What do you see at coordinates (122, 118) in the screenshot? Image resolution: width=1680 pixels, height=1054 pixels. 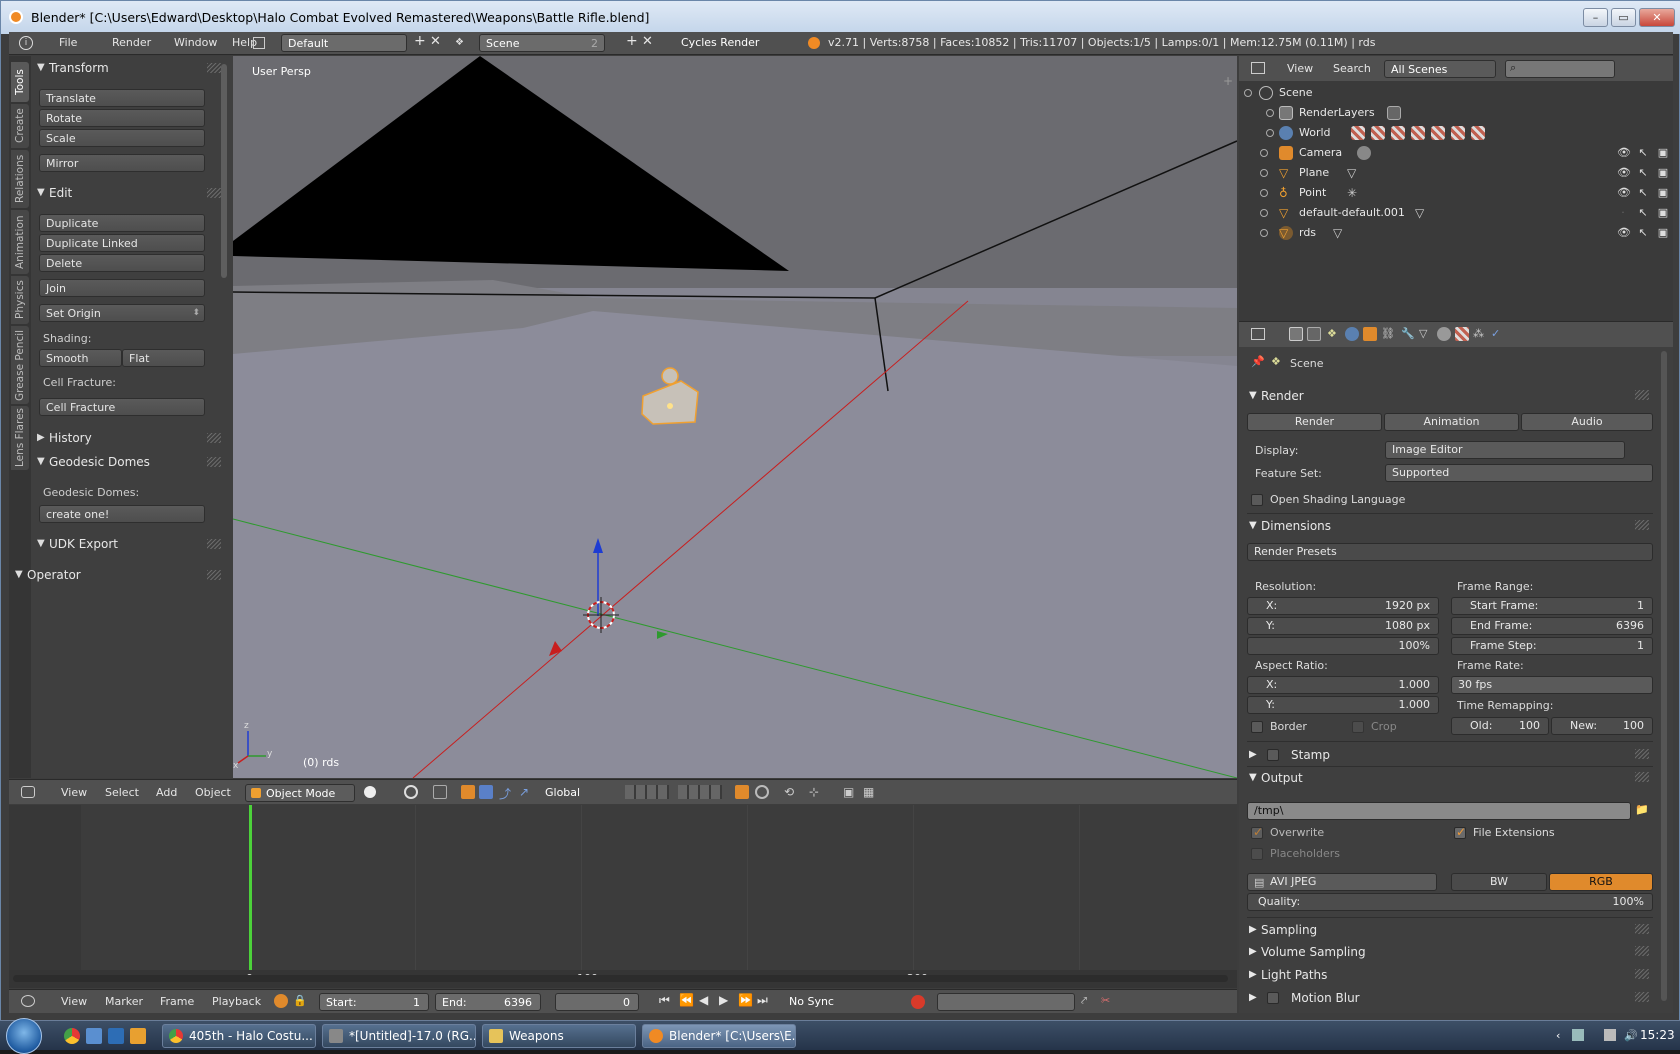 I see `rotate-button: Rotate` at bounding box center [122, 118].